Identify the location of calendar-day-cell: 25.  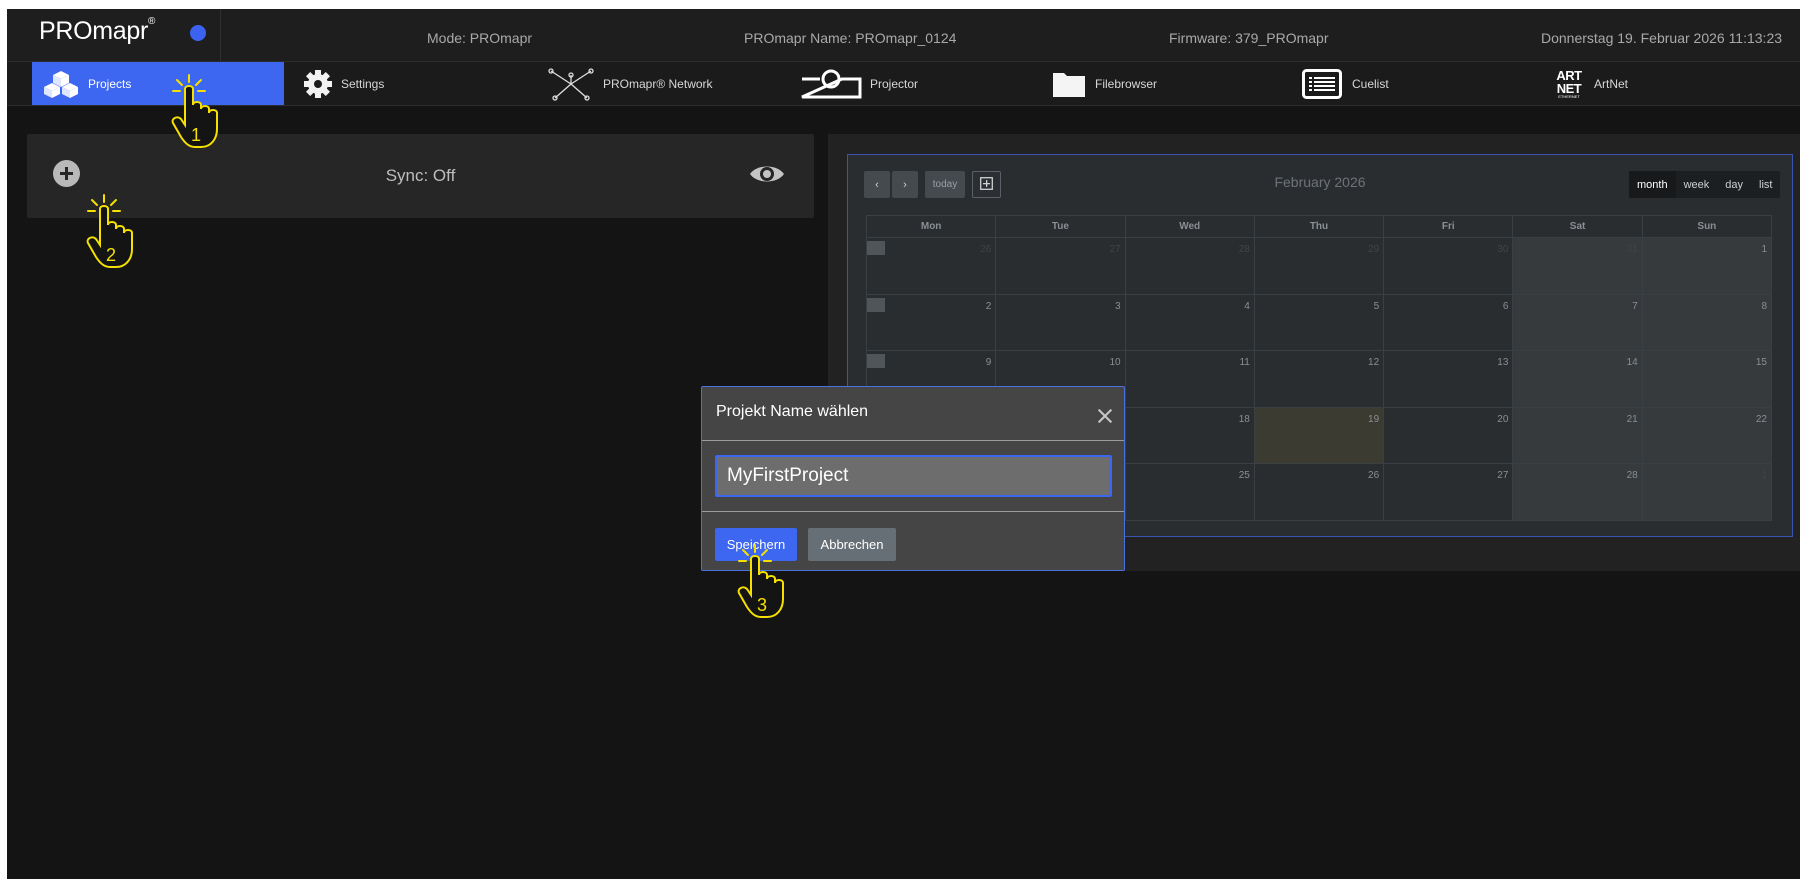
(1190, 492).